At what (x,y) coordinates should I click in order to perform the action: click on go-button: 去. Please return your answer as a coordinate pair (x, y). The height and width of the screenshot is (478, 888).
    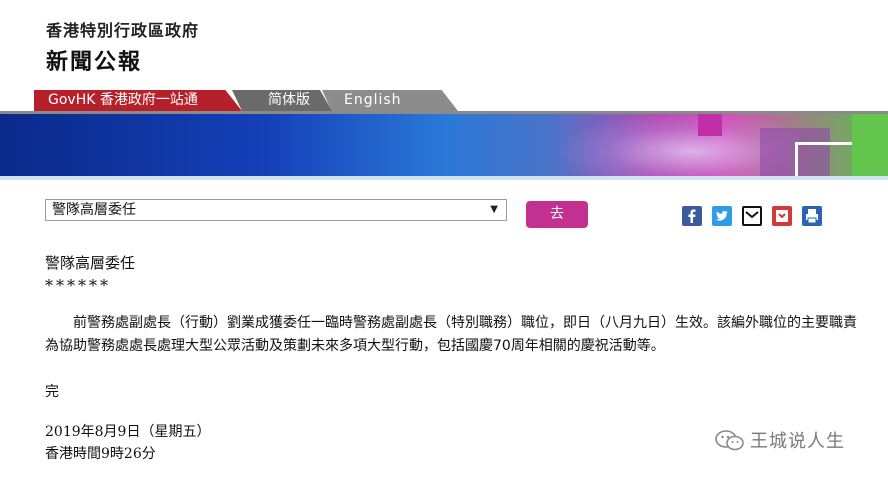
    Looking at the image, I should click on (557, 214).